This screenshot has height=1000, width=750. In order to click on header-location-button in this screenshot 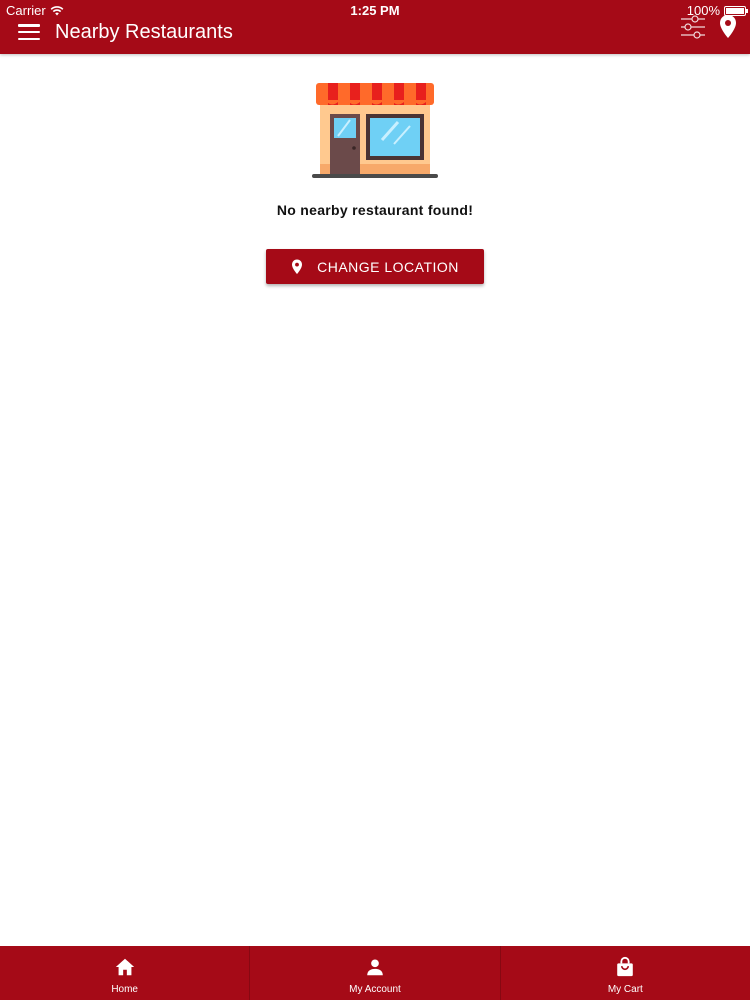, I will do `click(728, 27)`.